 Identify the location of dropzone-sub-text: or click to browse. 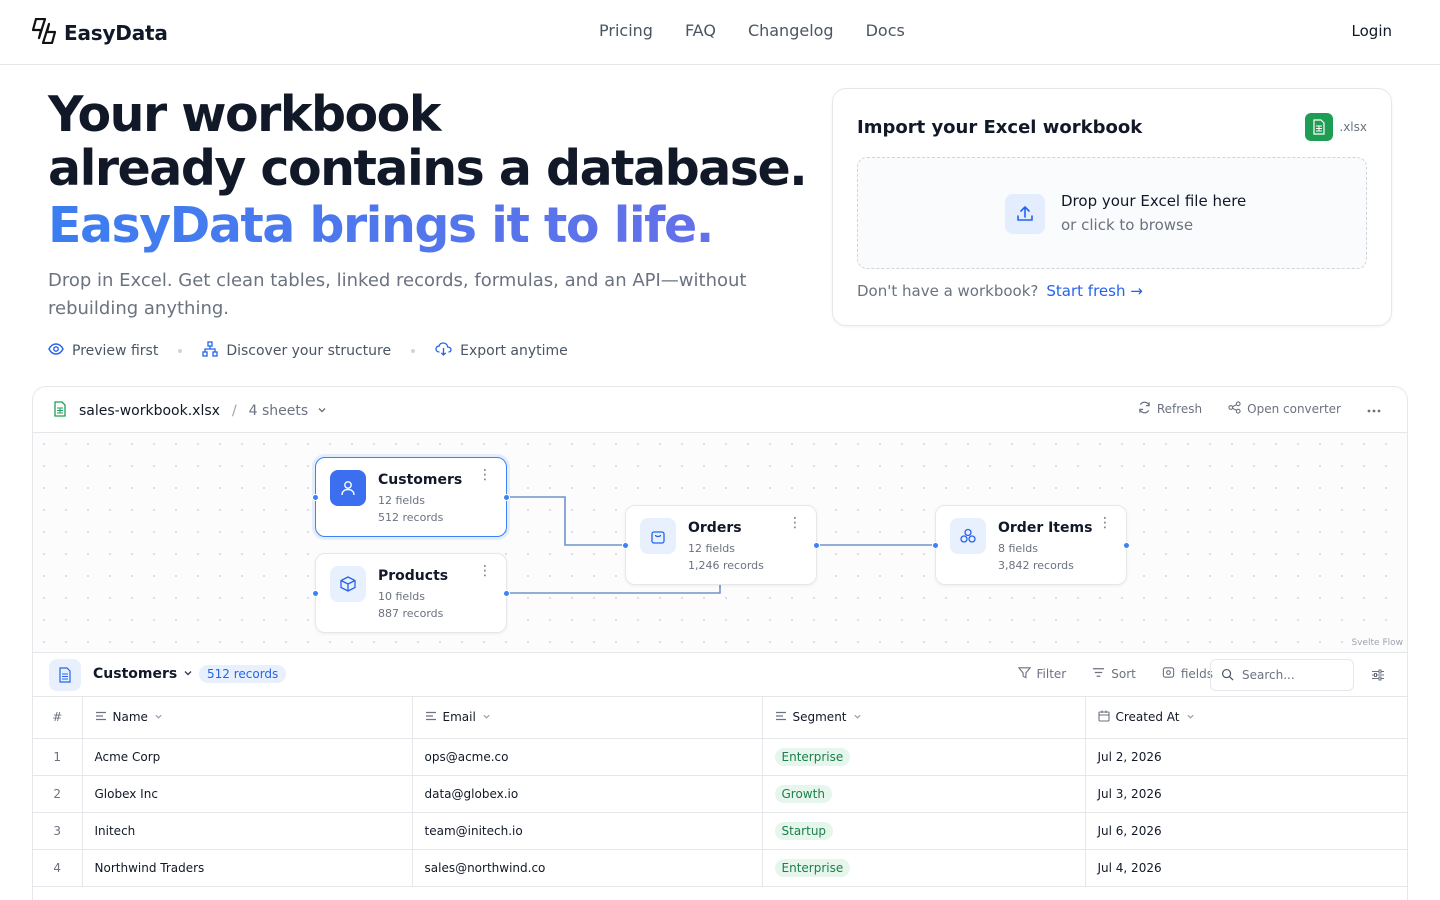
(1127, 225).